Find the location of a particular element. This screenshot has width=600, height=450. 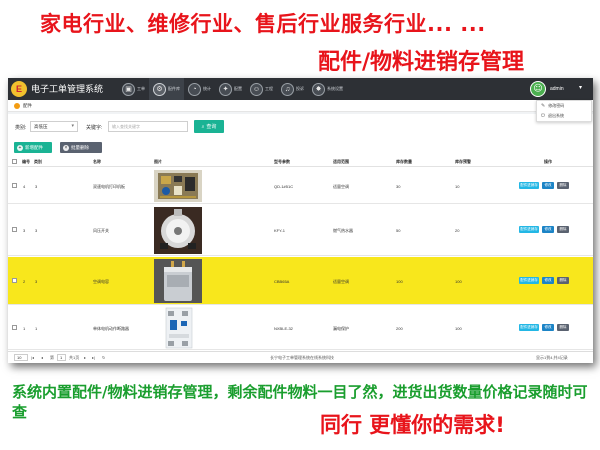

cell-stock: 30 is located at coordinates (398, 186).